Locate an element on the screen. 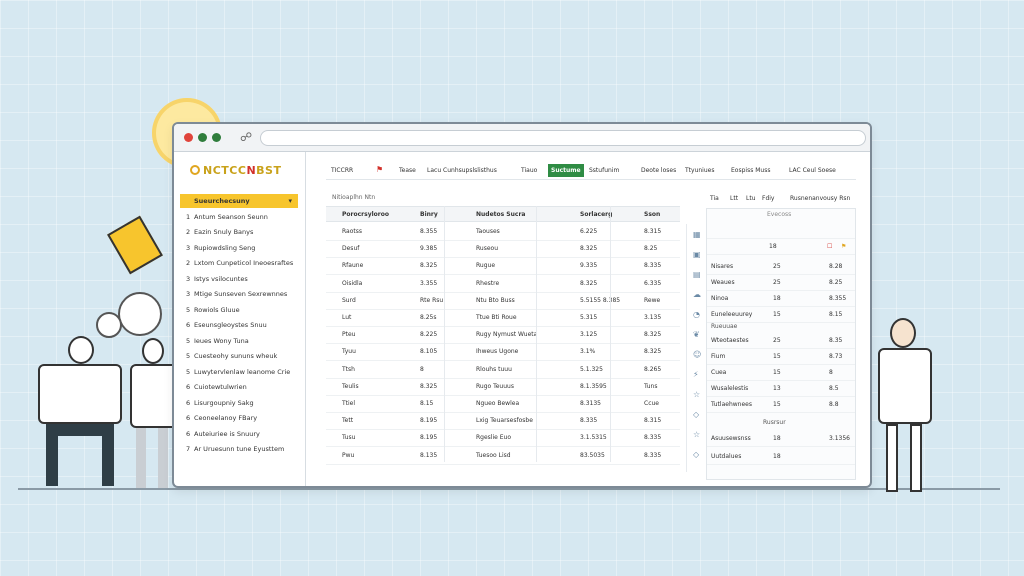 The image size is (1024, 576). toolbar-item: Deote loses is located at coordinates (658, 170).